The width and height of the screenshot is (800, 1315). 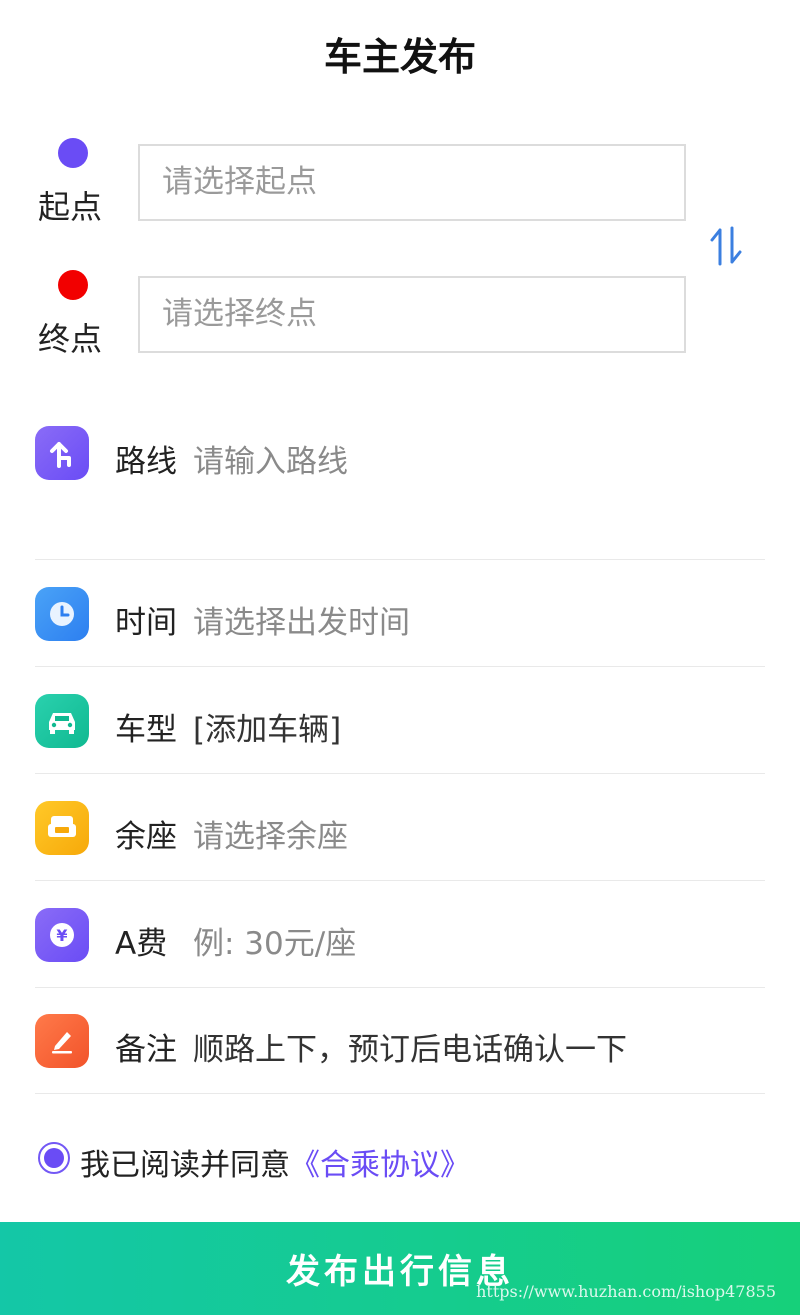 I want to click on agreement-radio, so click(x=54, y=1158).